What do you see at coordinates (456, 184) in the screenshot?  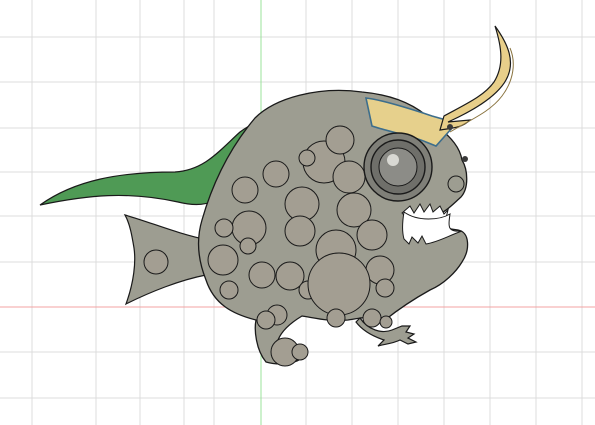 I see `nose-bump` at bounding box center [456, 184].